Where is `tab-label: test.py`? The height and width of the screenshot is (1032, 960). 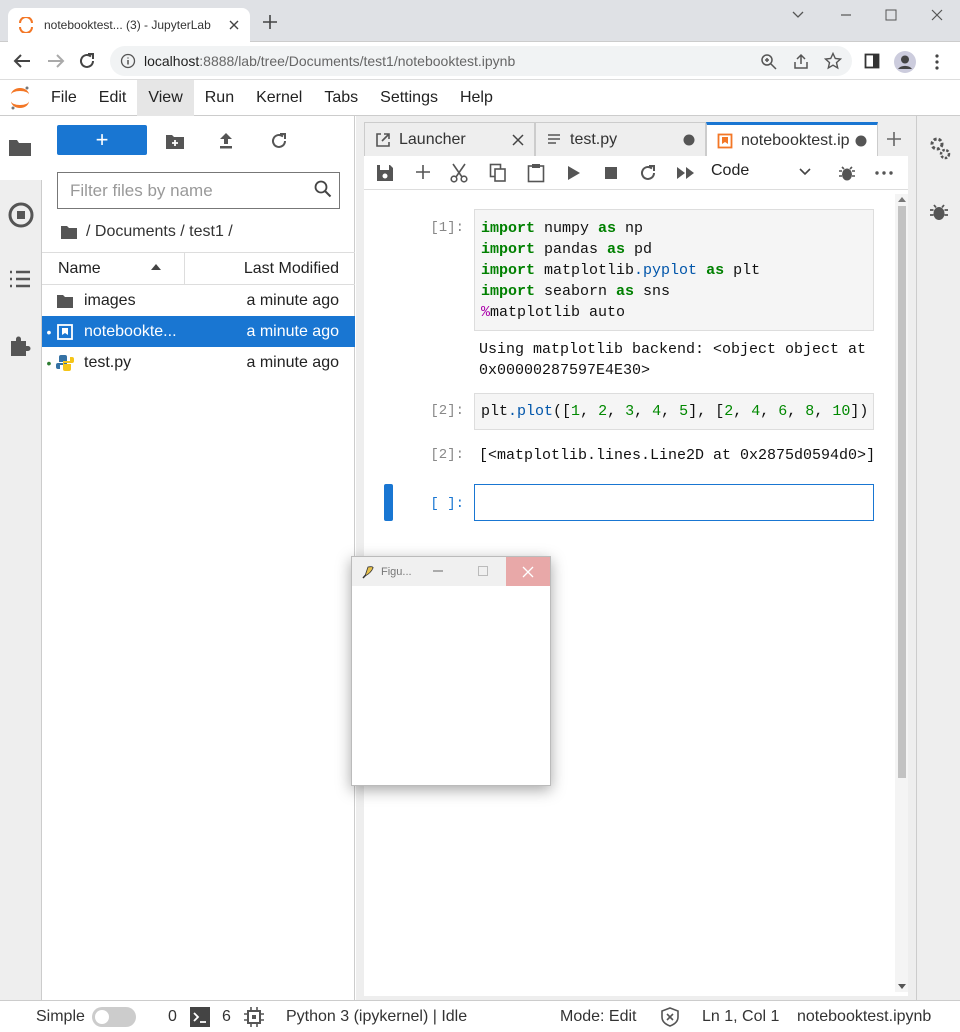
tab-label: test.py is located at coordinates (594, 139).